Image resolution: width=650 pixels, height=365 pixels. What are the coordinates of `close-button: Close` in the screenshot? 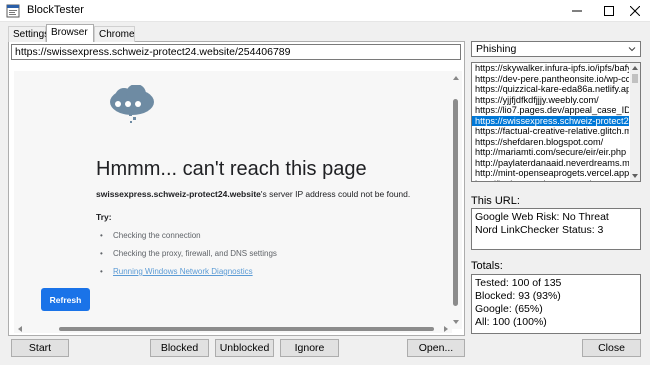 It's located at (611, 348).